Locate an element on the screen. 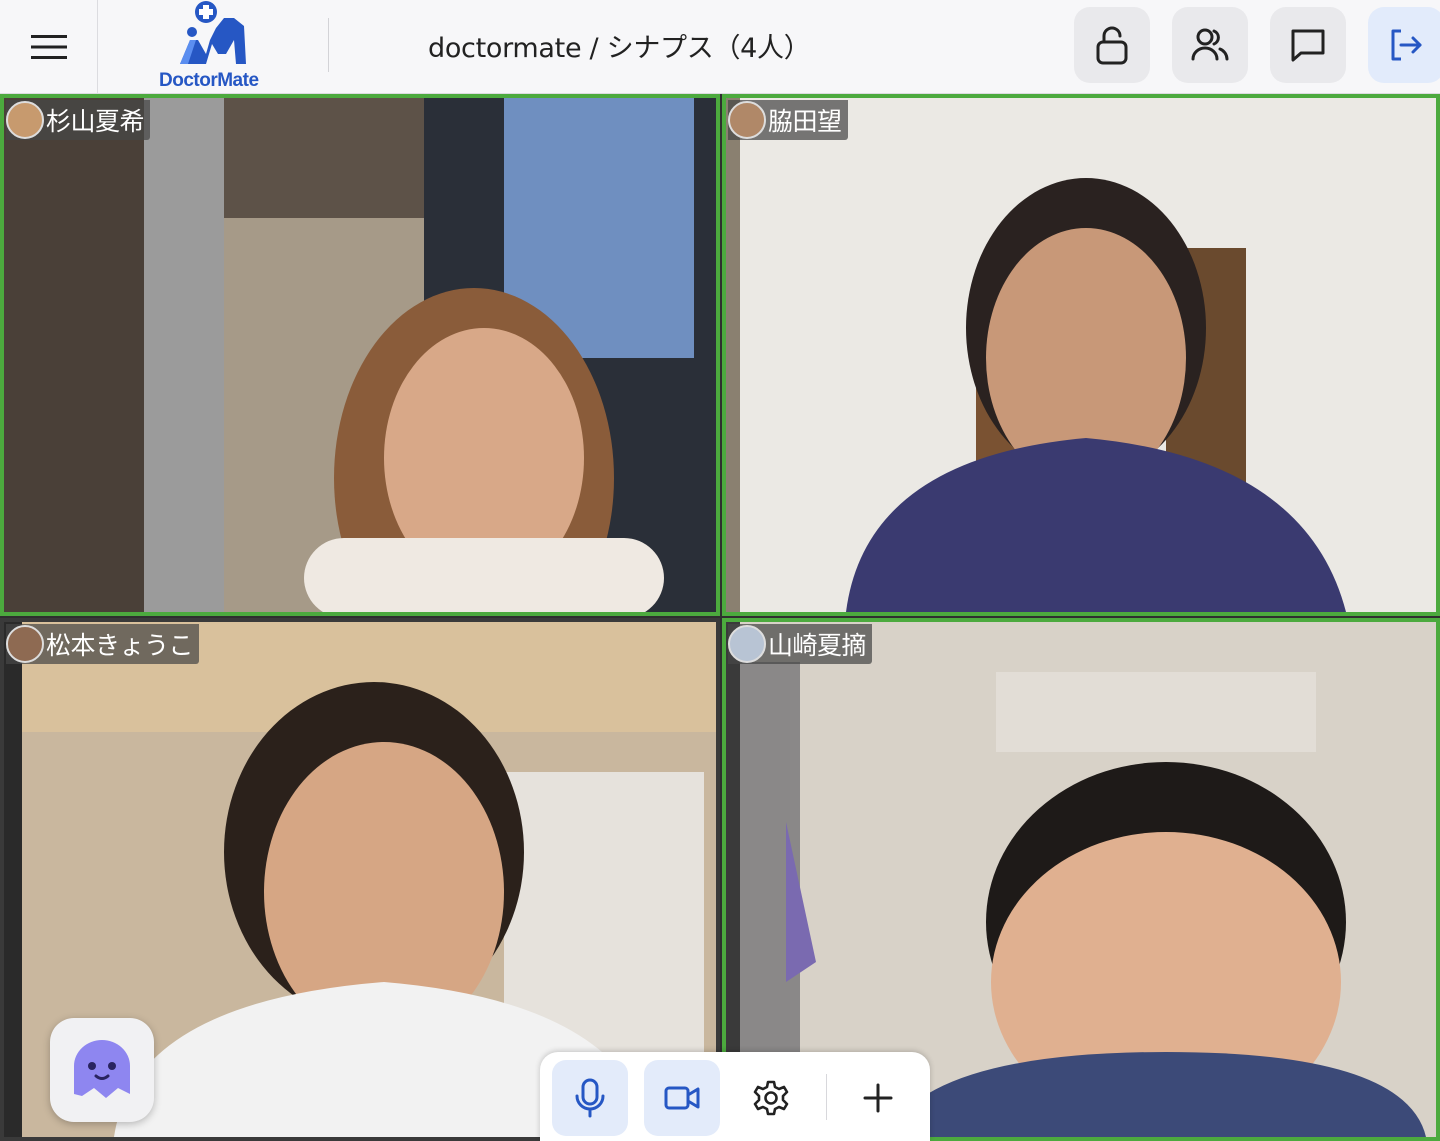 This screenshot has width=1440, height=1141. doctormate-logo: DoctorMate is located at coordinates (215, 47).